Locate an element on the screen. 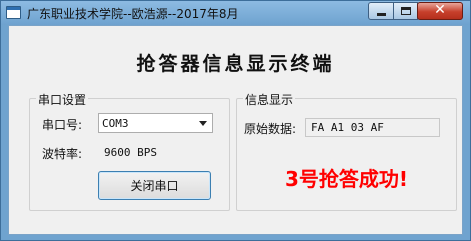  port-select: COM3 is located at coordinates (155, 123).